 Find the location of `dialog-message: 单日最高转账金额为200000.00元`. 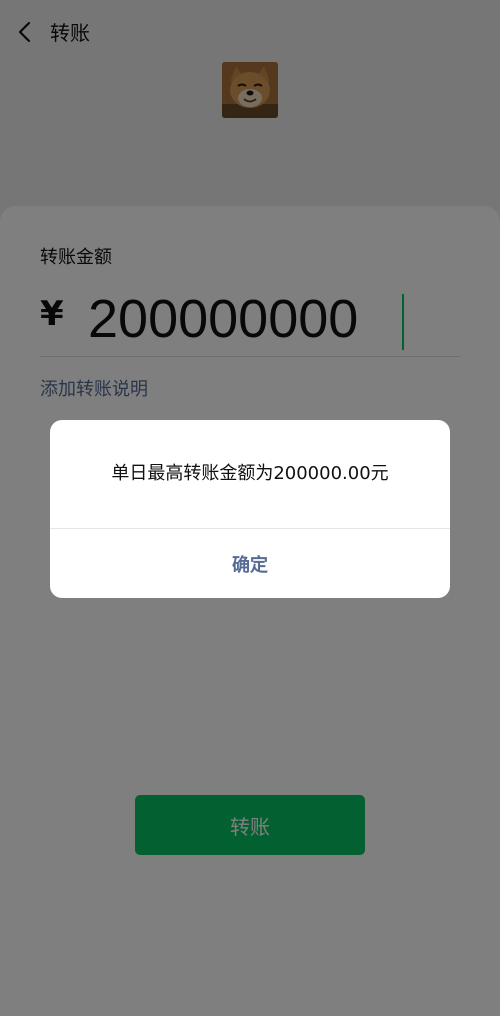

dialog-message: 单日最高转账金额为200000.00元 is located at coordinates (250, 473).